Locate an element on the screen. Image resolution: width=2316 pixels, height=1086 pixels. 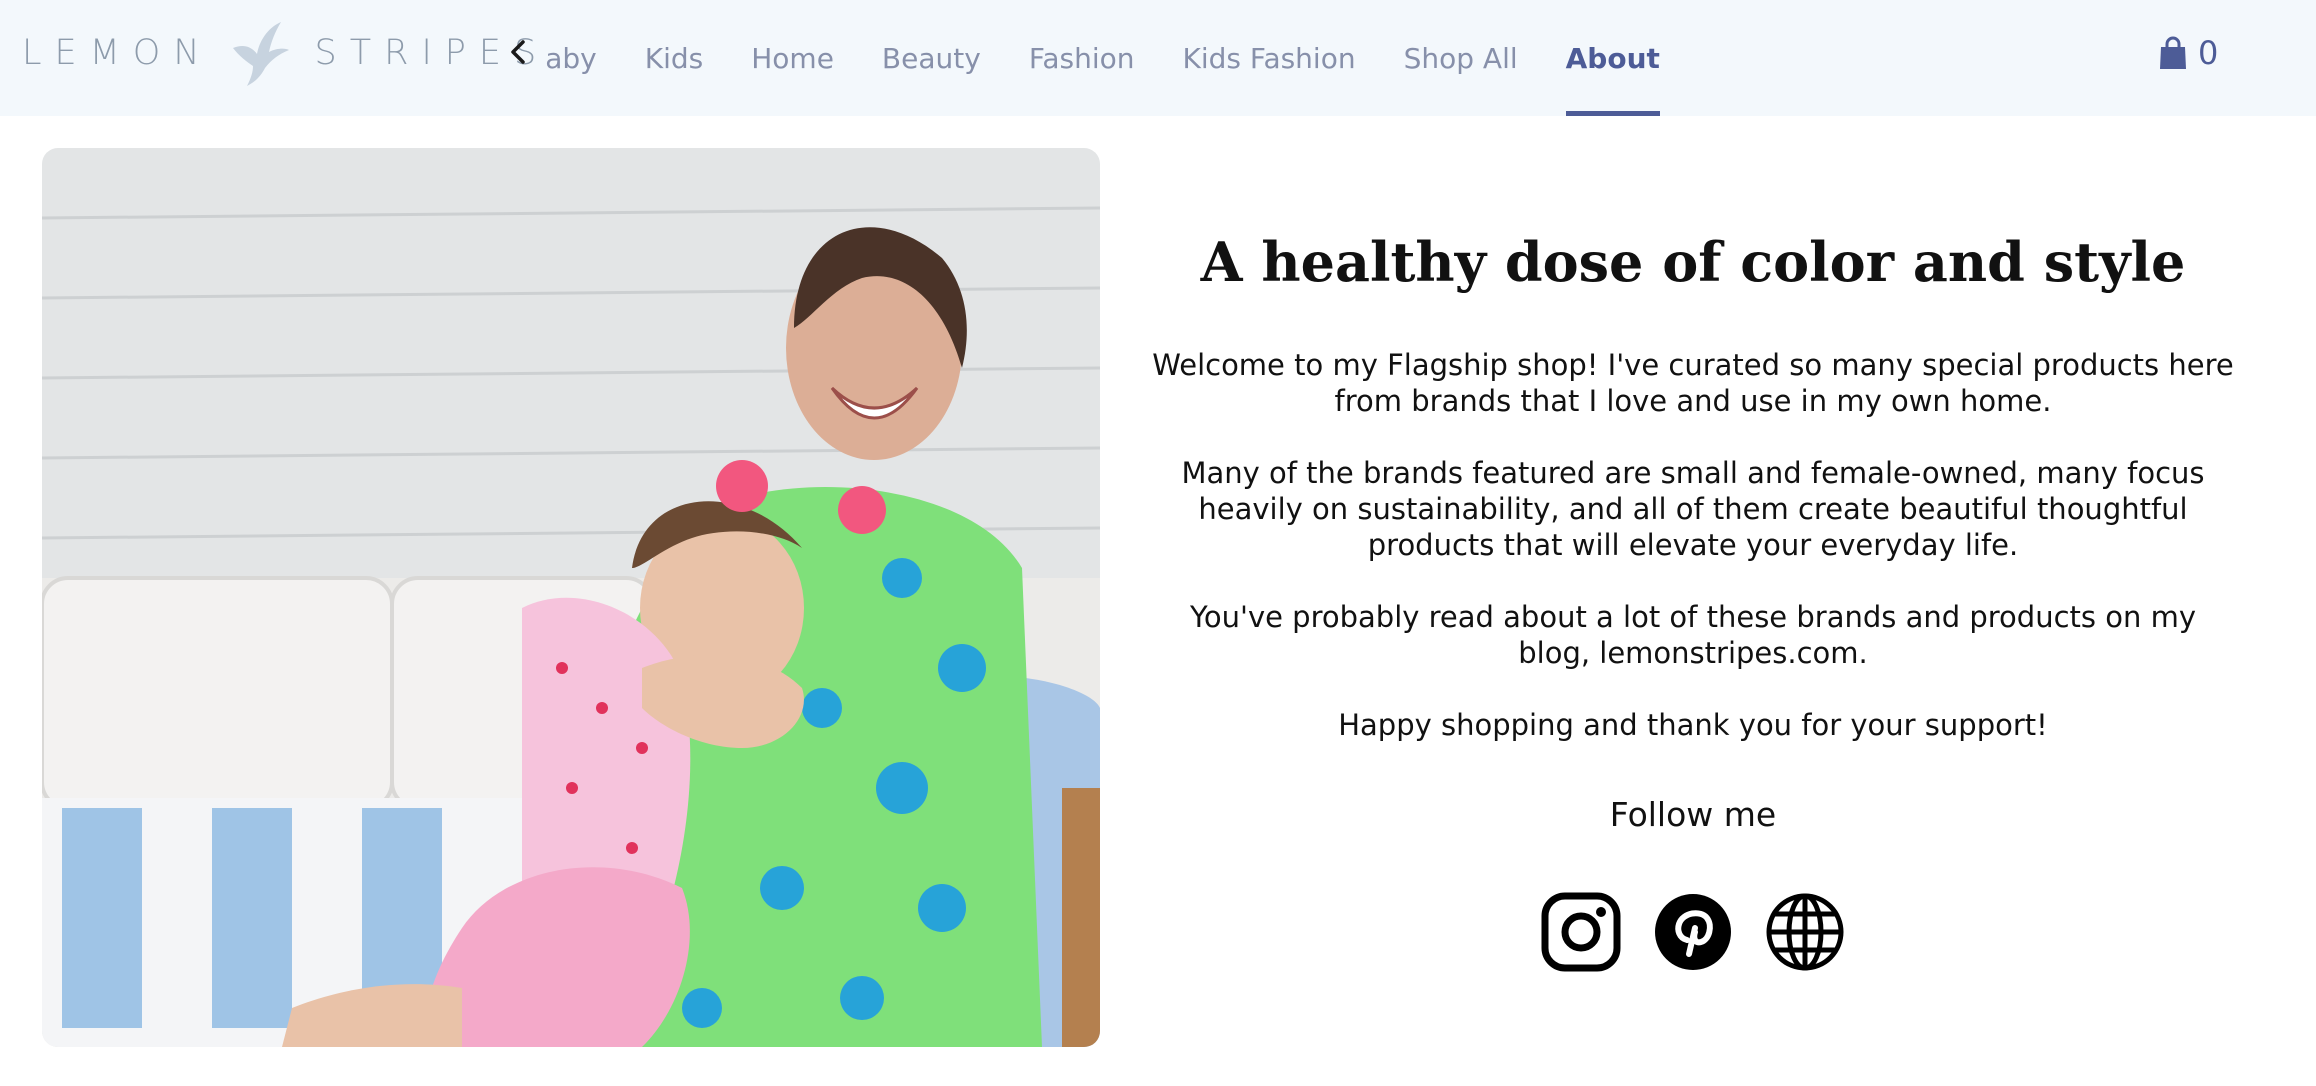
follow-me-label: Follow me is located at coordinates (1693, 814).